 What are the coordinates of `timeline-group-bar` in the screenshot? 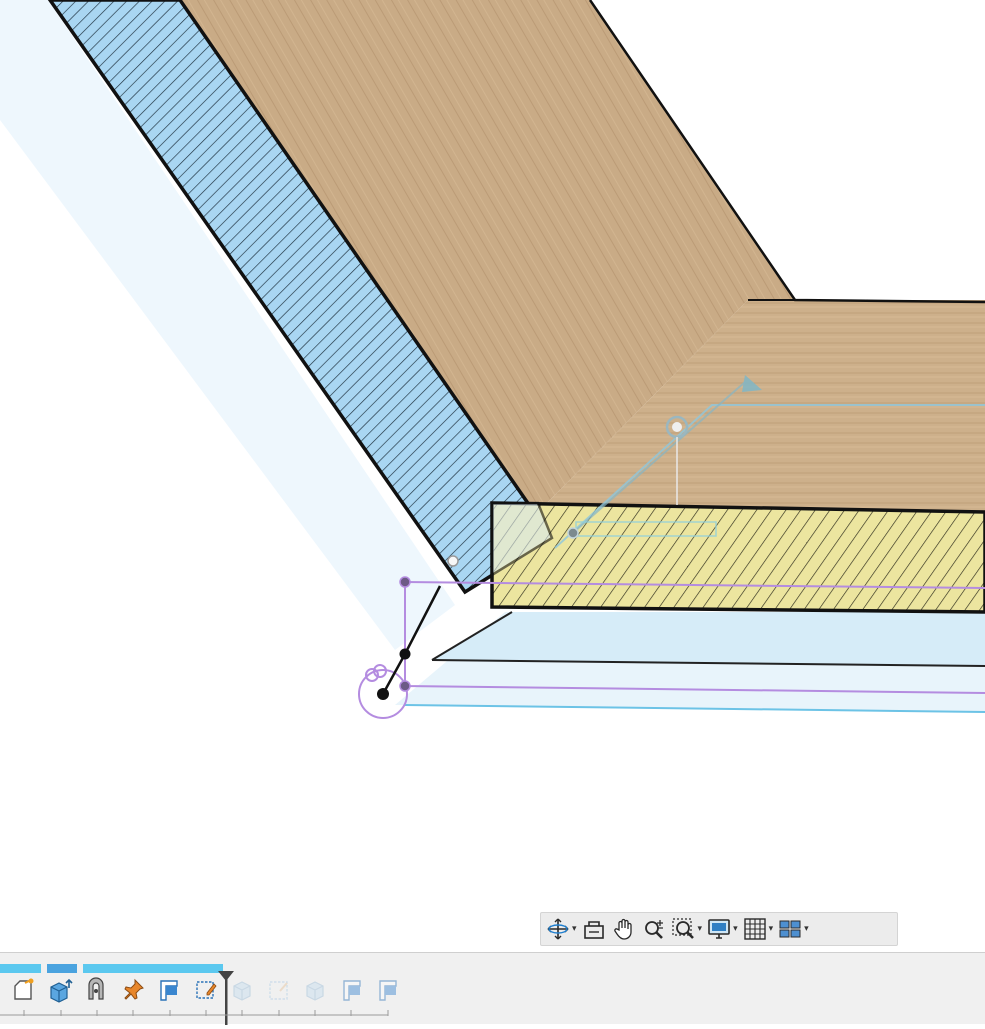 It's located at (20, 968).